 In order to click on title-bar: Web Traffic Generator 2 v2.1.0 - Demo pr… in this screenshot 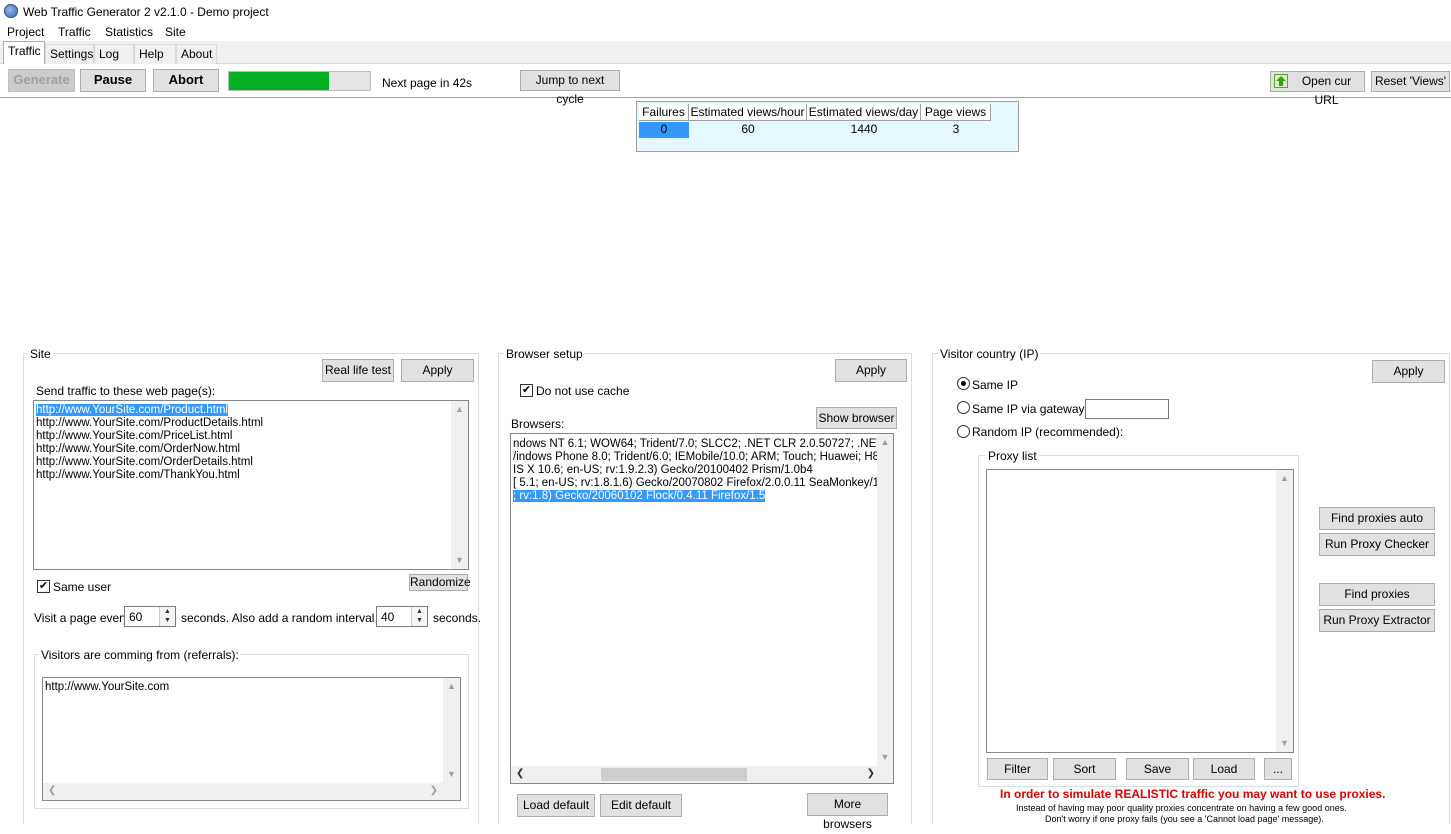, I will do `click(725, 11)`.